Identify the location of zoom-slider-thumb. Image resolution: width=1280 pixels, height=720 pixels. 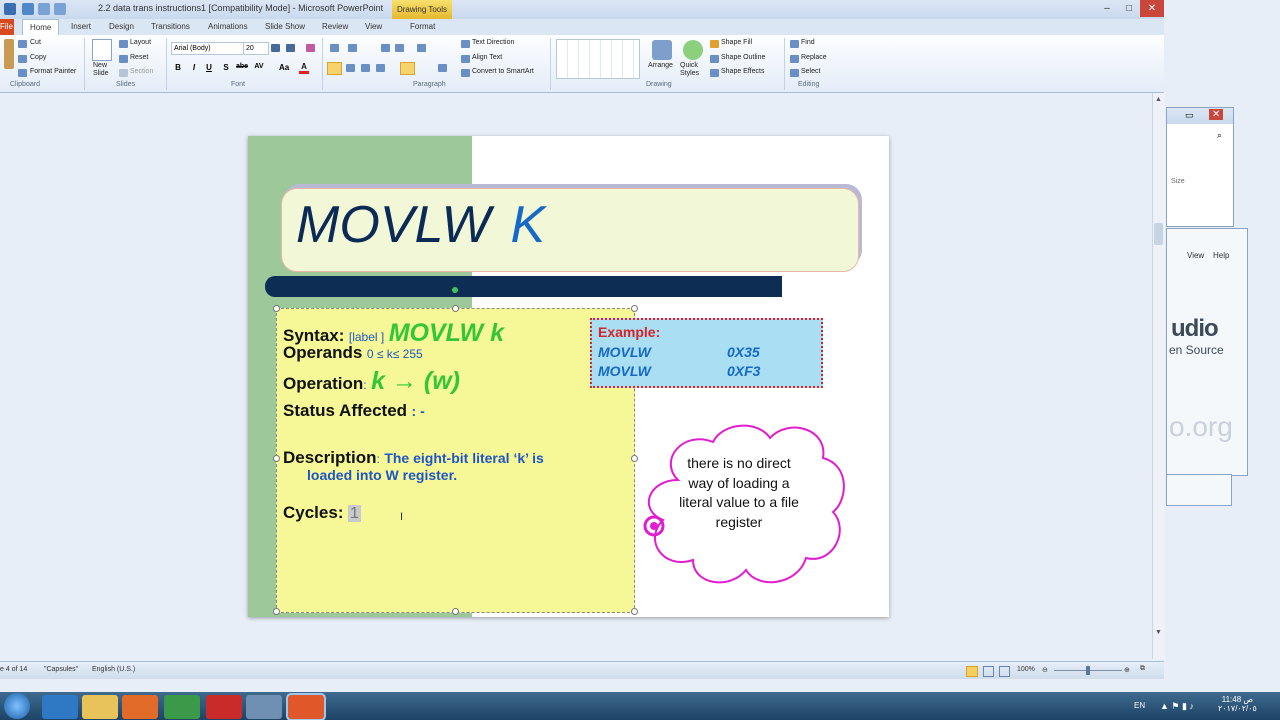
(1088, 670).